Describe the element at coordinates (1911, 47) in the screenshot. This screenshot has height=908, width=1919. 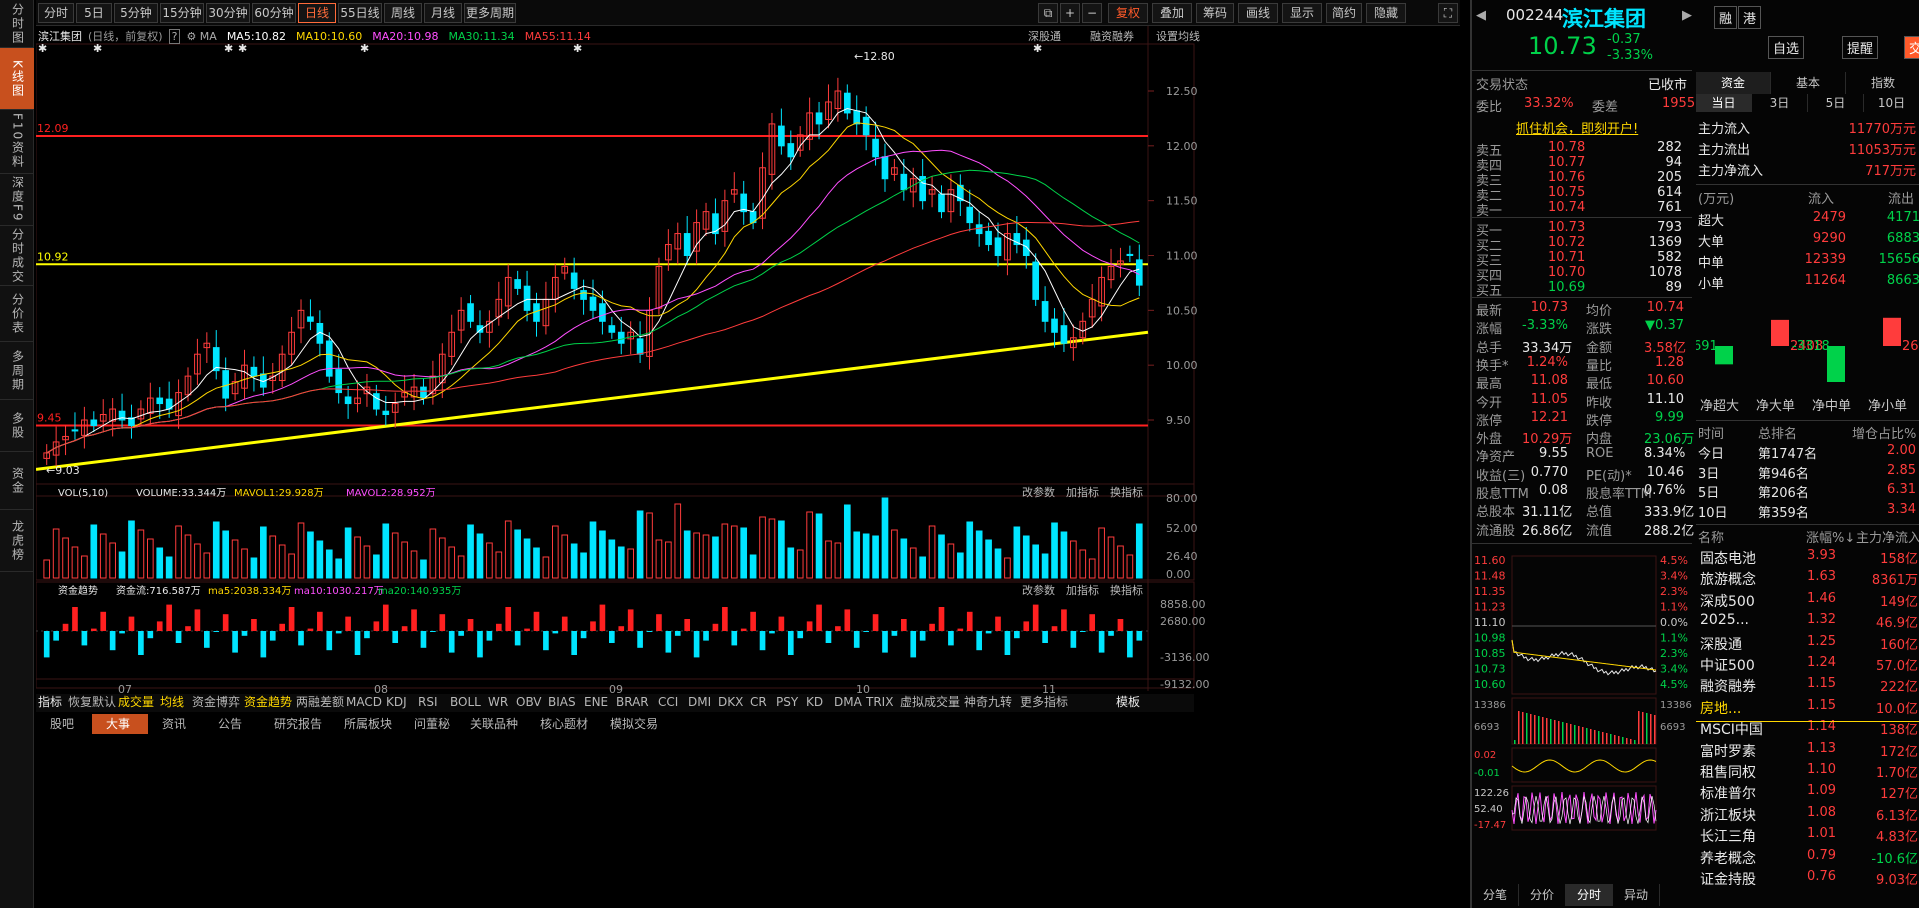
I see `trade-button: 交易` at that location.